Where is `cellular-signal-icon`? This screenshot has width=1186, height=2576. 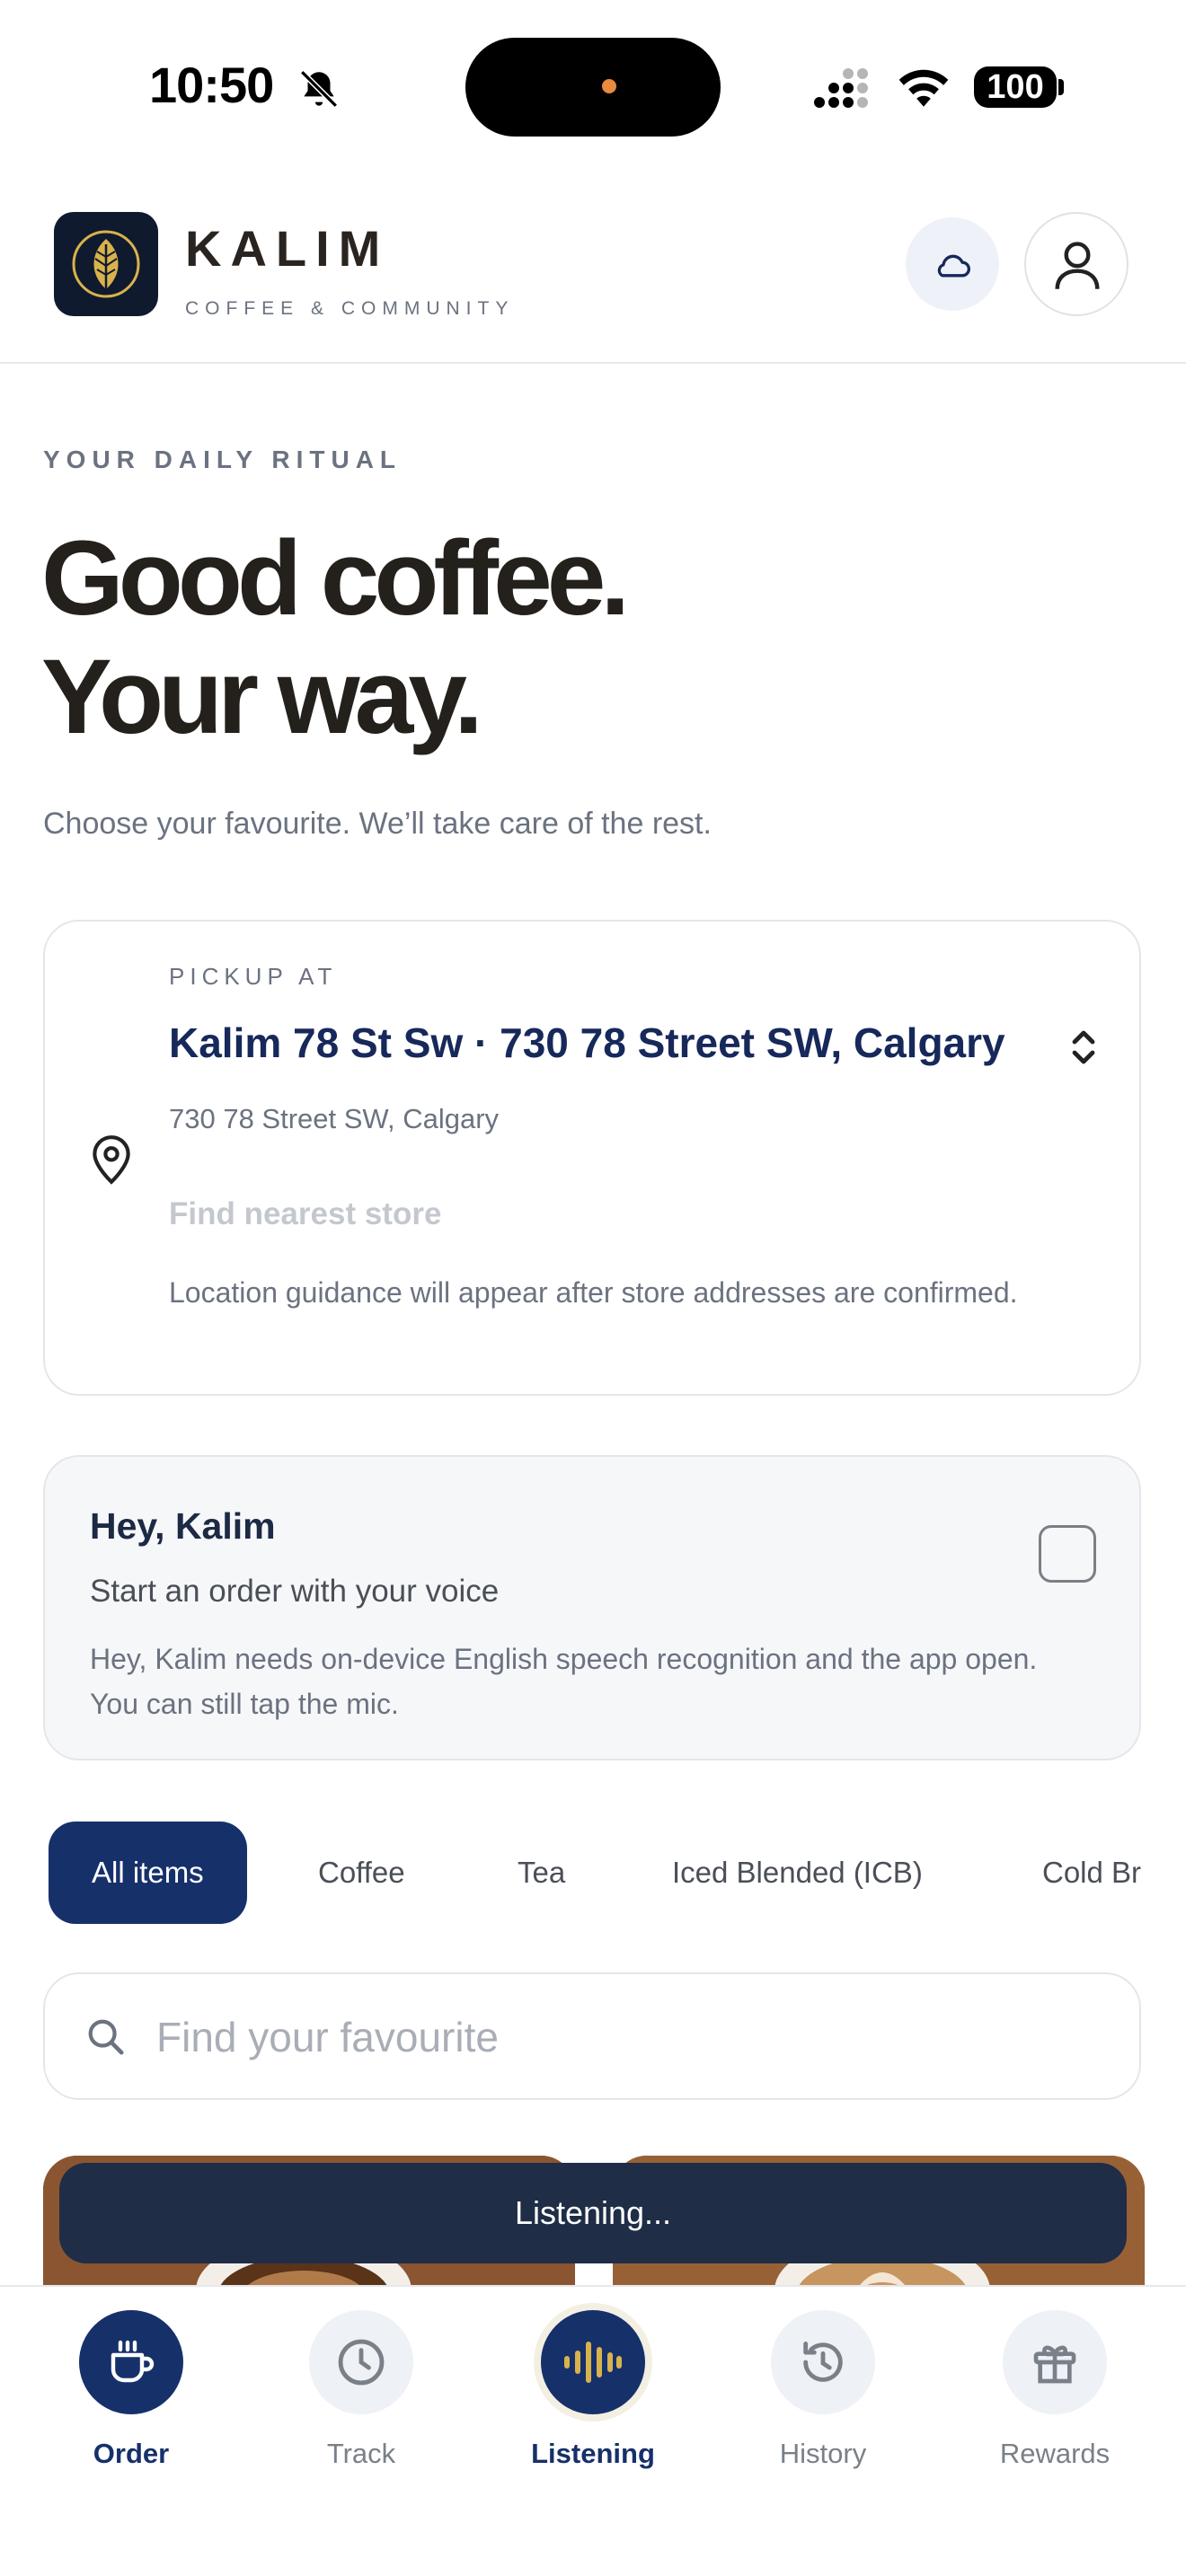 cellular-signal-icon is located at coordinates (841, 88).